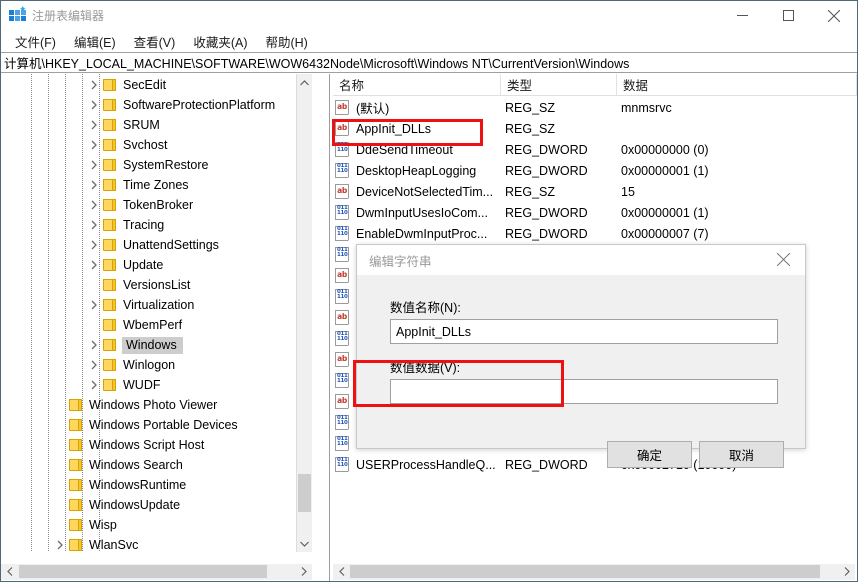 The width and height of the screenshot is (858, 582). I want to click on tree-item-label: WindowsRuntime, so click(138, 485).